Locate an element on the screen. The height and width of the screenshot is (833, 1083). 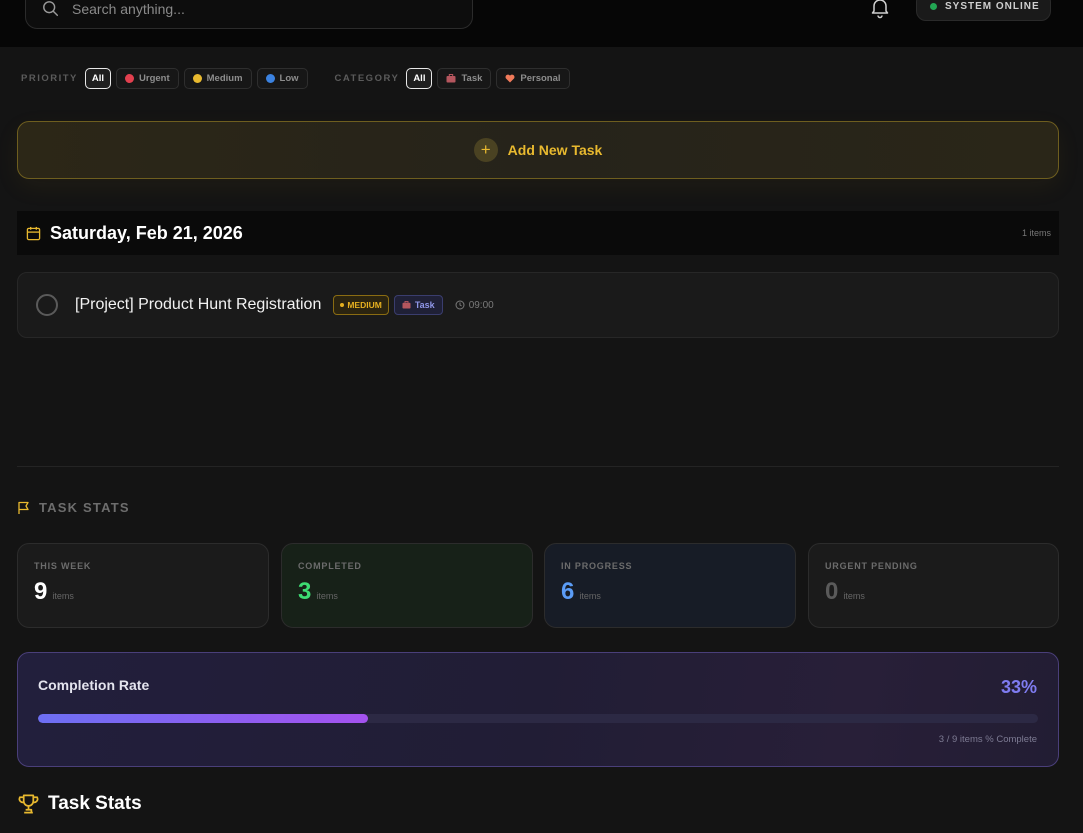
priority-filter-medium: Medium is located at coordinates (217, 78).